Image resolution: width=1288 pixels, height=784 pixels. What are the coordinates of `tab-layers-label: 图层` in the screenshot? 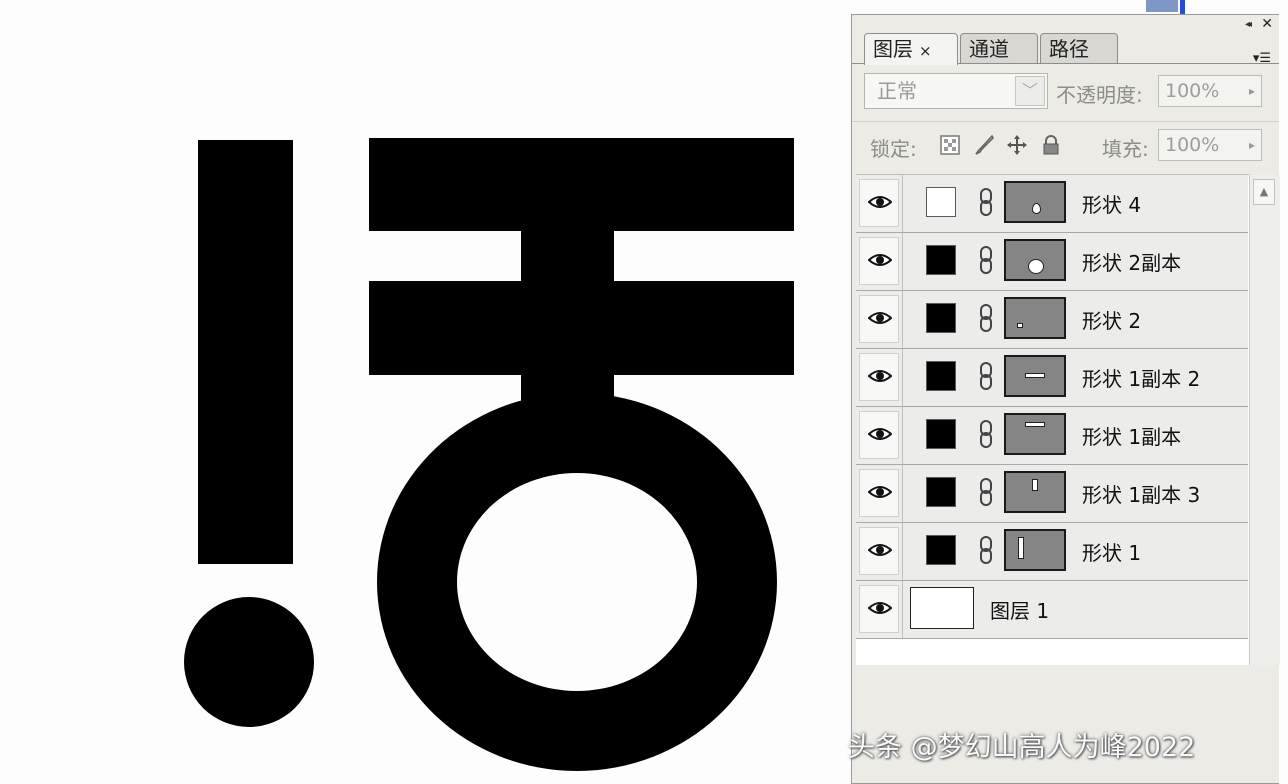 It's located at (893, 49).